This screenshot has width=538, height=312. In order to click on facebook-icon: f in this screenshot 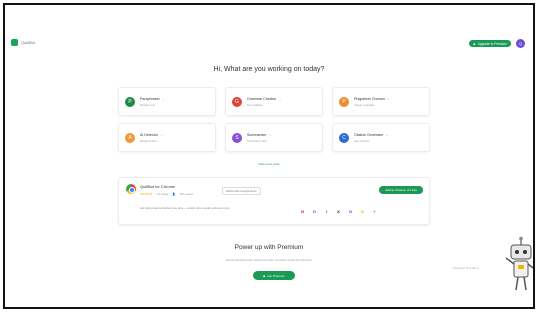, I will do `click(326, 211)`.